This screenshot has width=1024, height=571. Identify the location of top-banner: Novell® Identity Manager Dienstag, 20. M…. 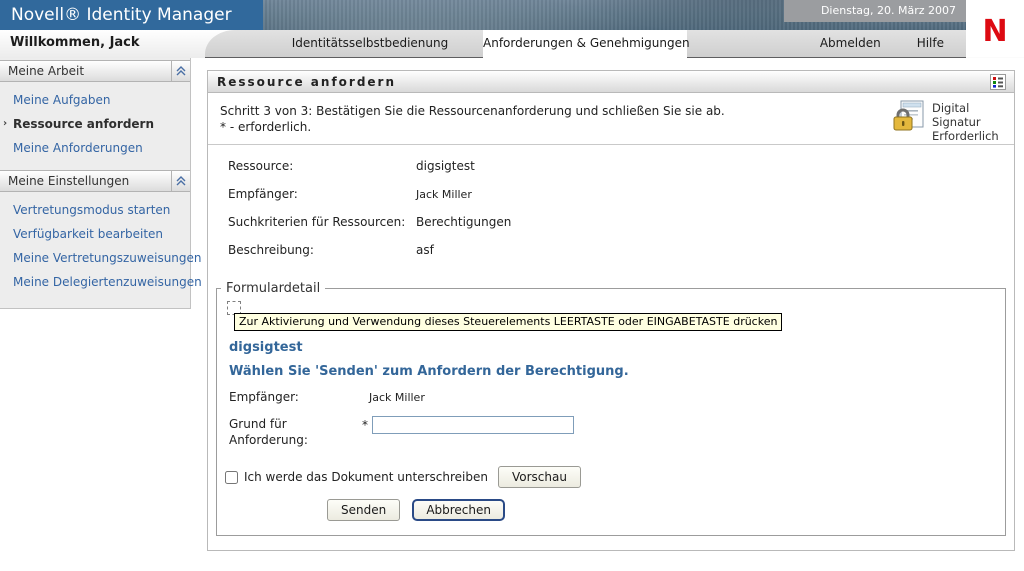
(512, 15).